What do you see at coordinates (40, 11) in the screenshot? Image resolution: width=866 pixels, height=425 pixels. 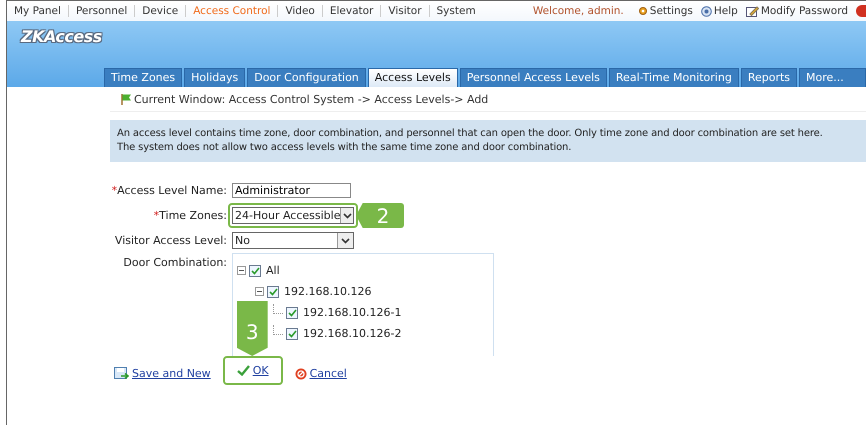 I see `menu-item: My Panel` at bounding box center [40, 11].